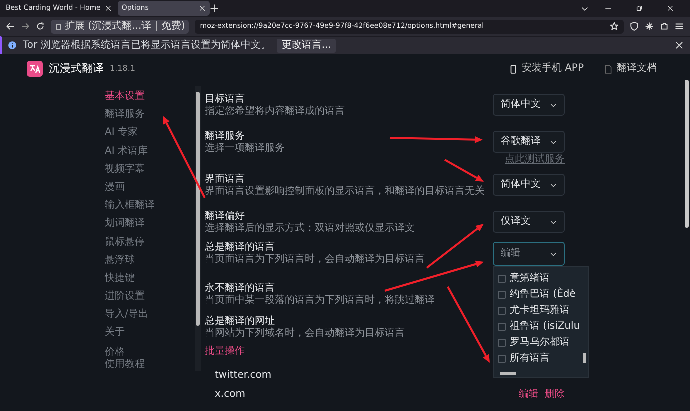 The image size is (690, 411). What do you see at coordinates (145, 297) in the screenshot?
I see `sidebar-item: 进阶设置` at bounding box center [145, 297].